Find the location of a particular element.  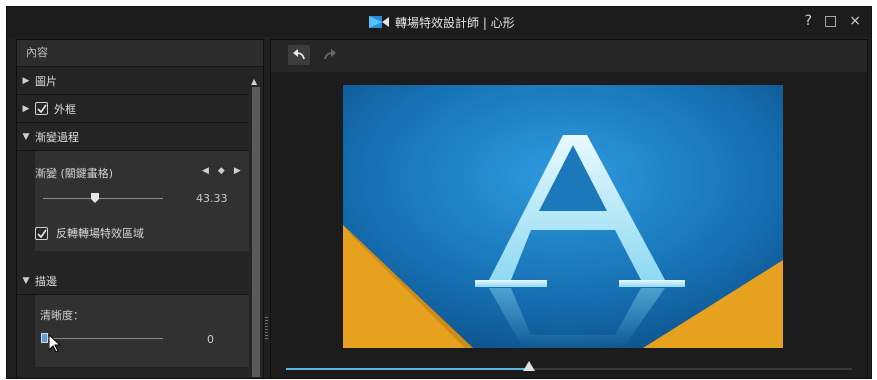

help-button: ? is located at coordinates (808, 21).